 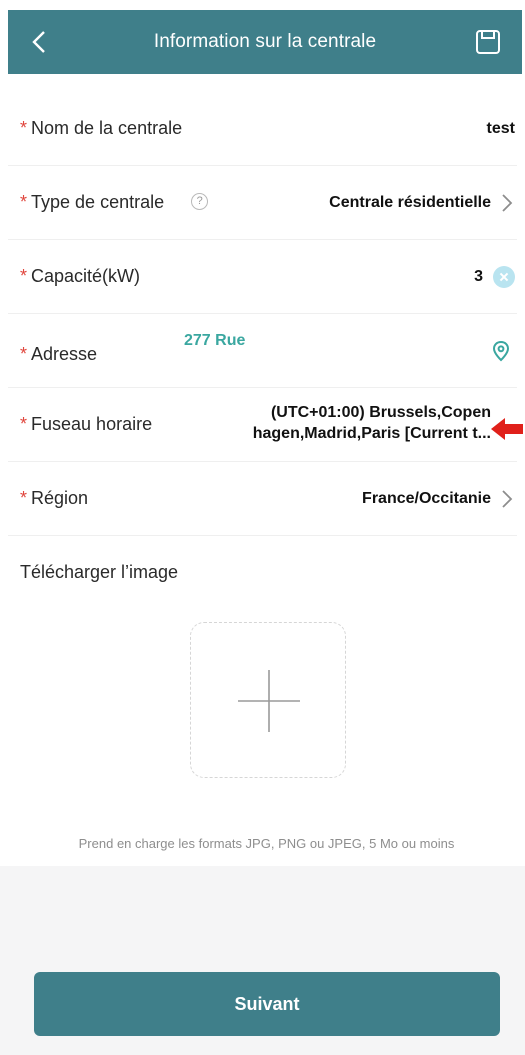 I want to click on plant-type-value: Centrale résidentielle, so click(x=422, y=203).